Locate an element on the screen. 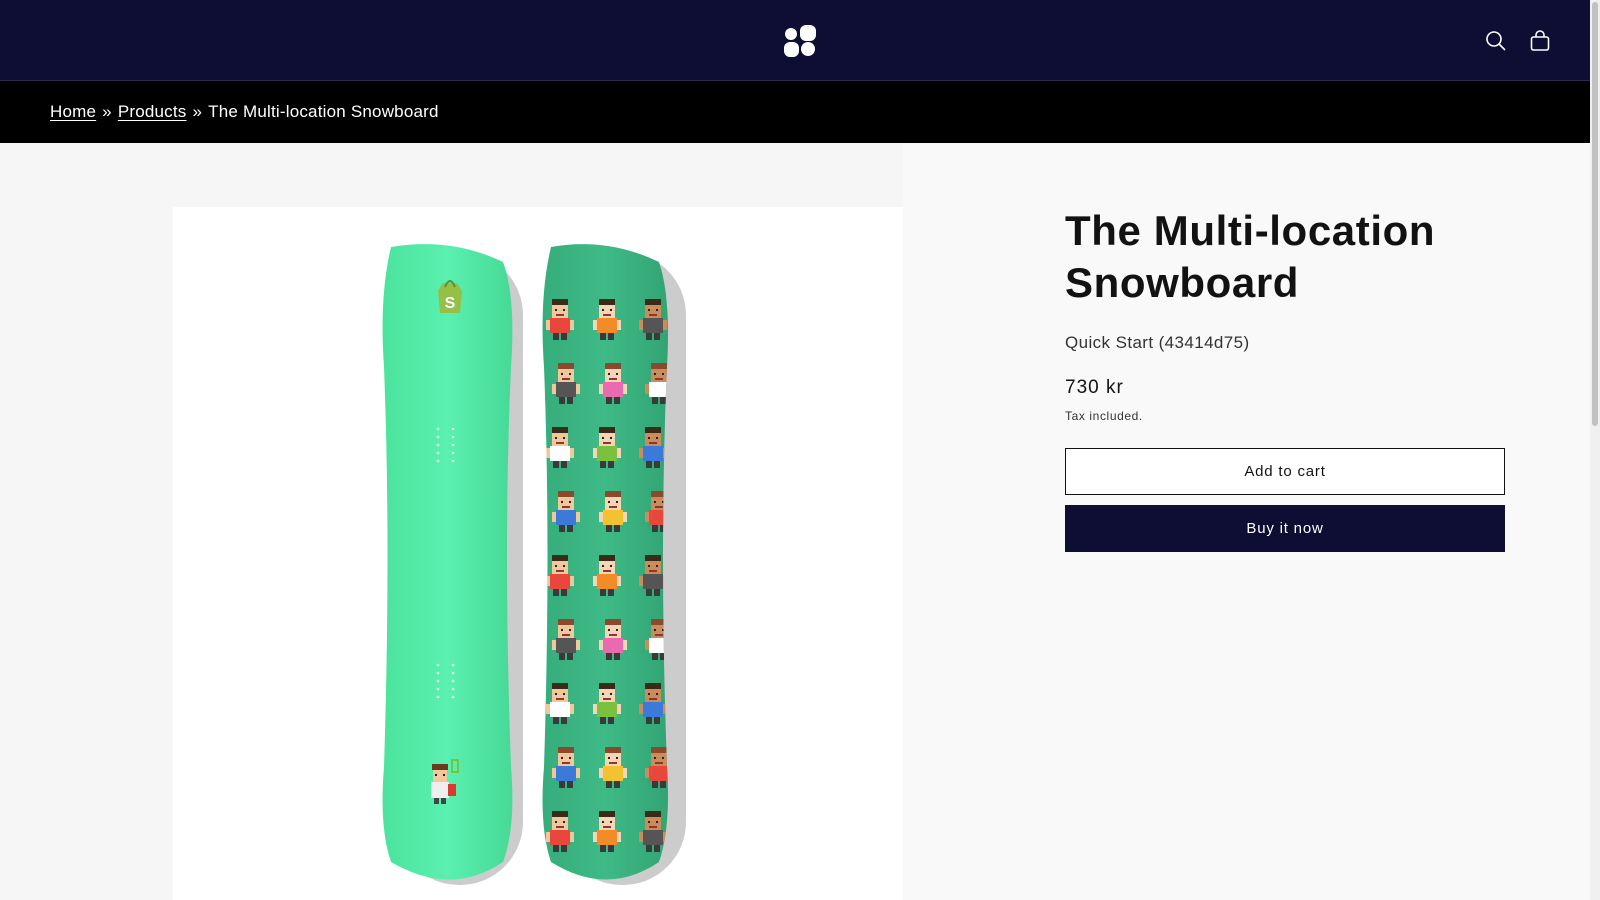 The height and width of the screenshot is (900, 1600). tax-note: Tax included. is located at coordinates (1104, 416).